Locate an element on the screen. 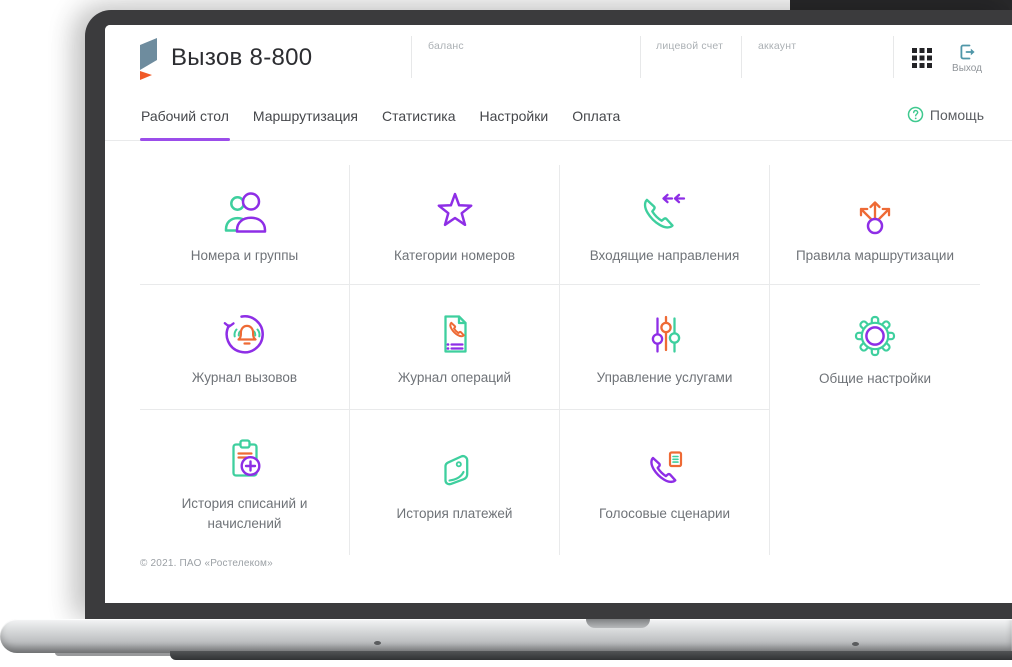 The image size is (1012, 667). laptop-base is located at coordinates (506, 636).